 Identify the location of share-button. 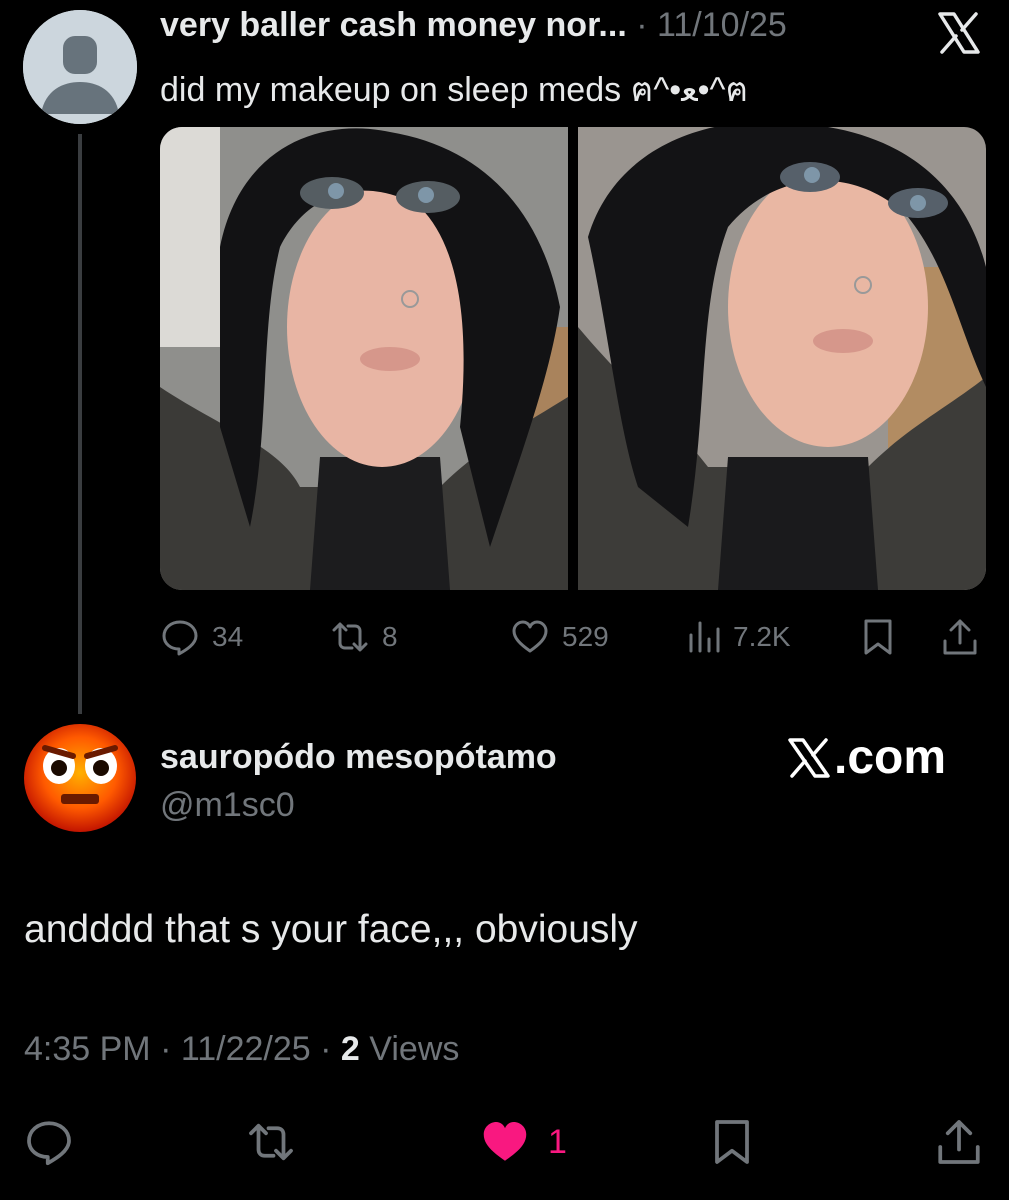
(960, 637).